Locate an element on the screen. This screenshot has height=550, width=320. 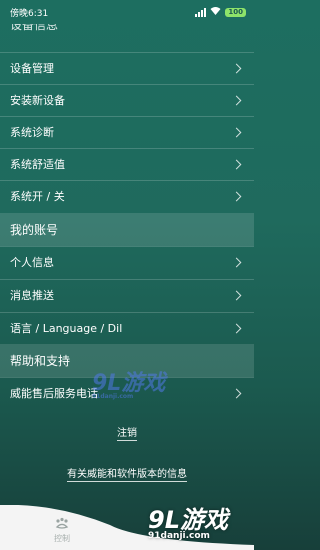
logout-label: 注销 is located at coordinates (127, 434).